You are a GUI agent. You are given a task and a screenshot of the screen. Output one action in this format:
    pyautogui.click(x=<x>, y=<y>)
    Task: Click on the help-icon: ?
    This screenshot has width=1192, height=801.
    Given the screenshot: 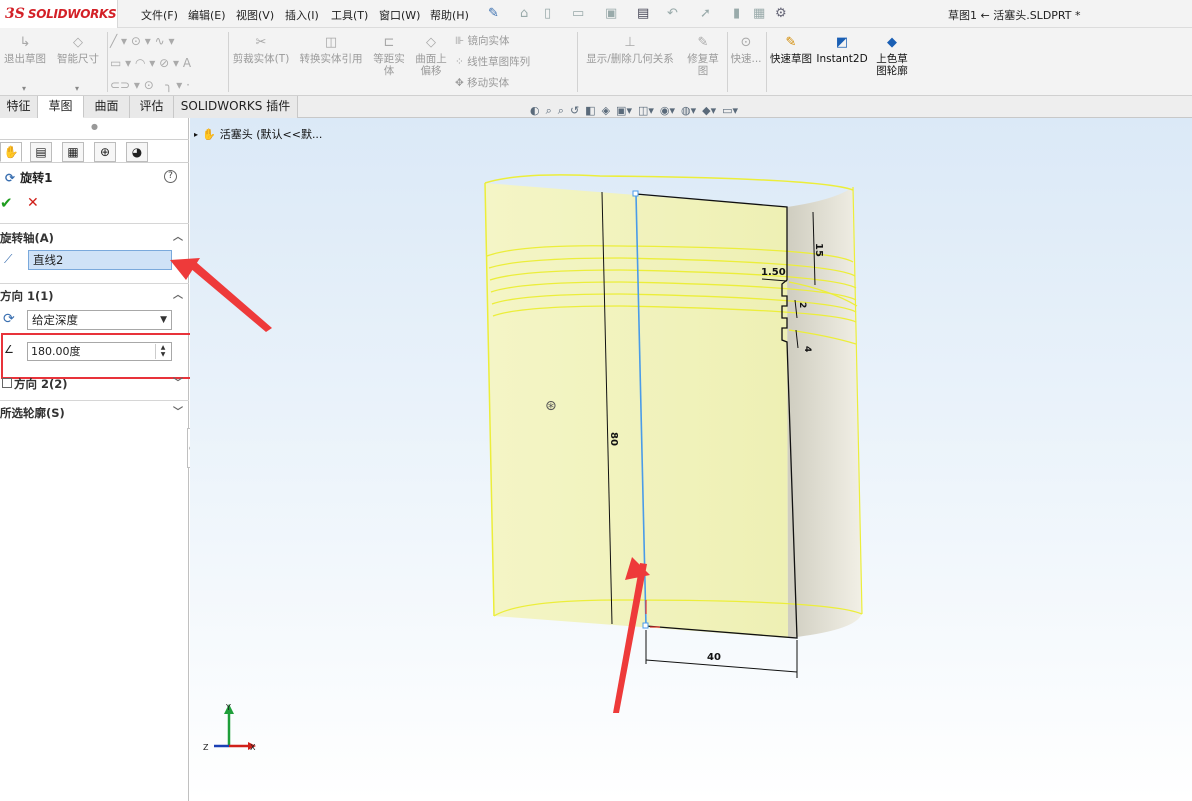 What is the action you would take?
    pyautogui.click(x=170, y=176)
    